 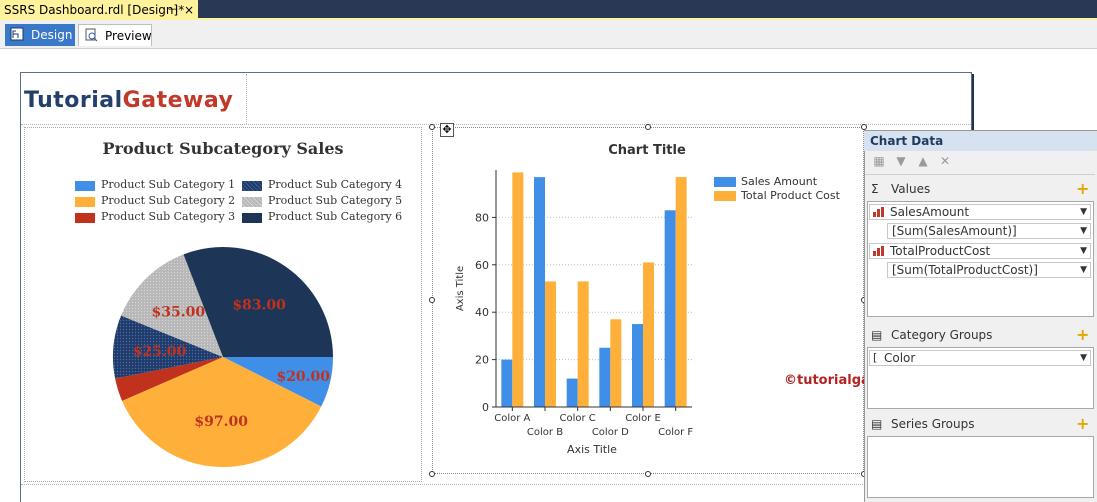 What do you see at coordinates (643, 418) in the screenshot?
I see `x-tick-label: Color E` at bounding box center [643, 418].